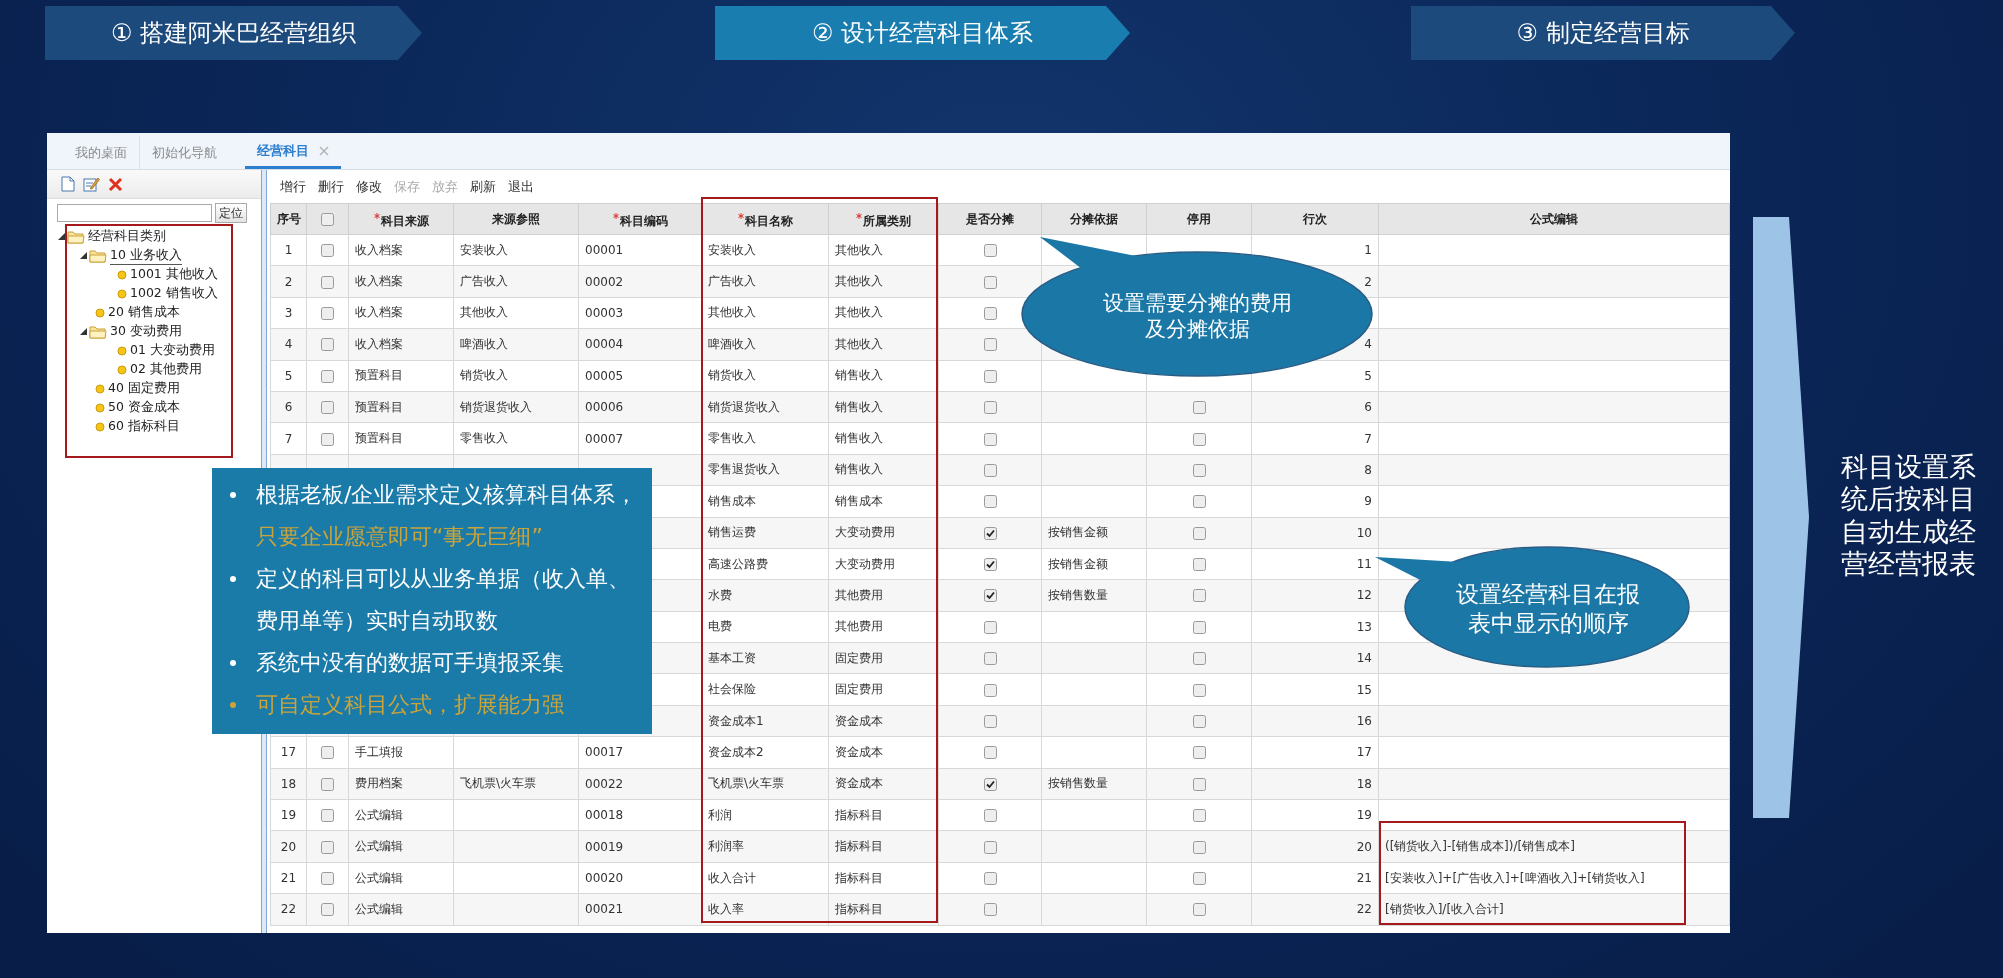 Image resolution: width=2003 pixels, height=978 pixels. I want to click on tree-item: 50 资金成本, so click(144, 407).